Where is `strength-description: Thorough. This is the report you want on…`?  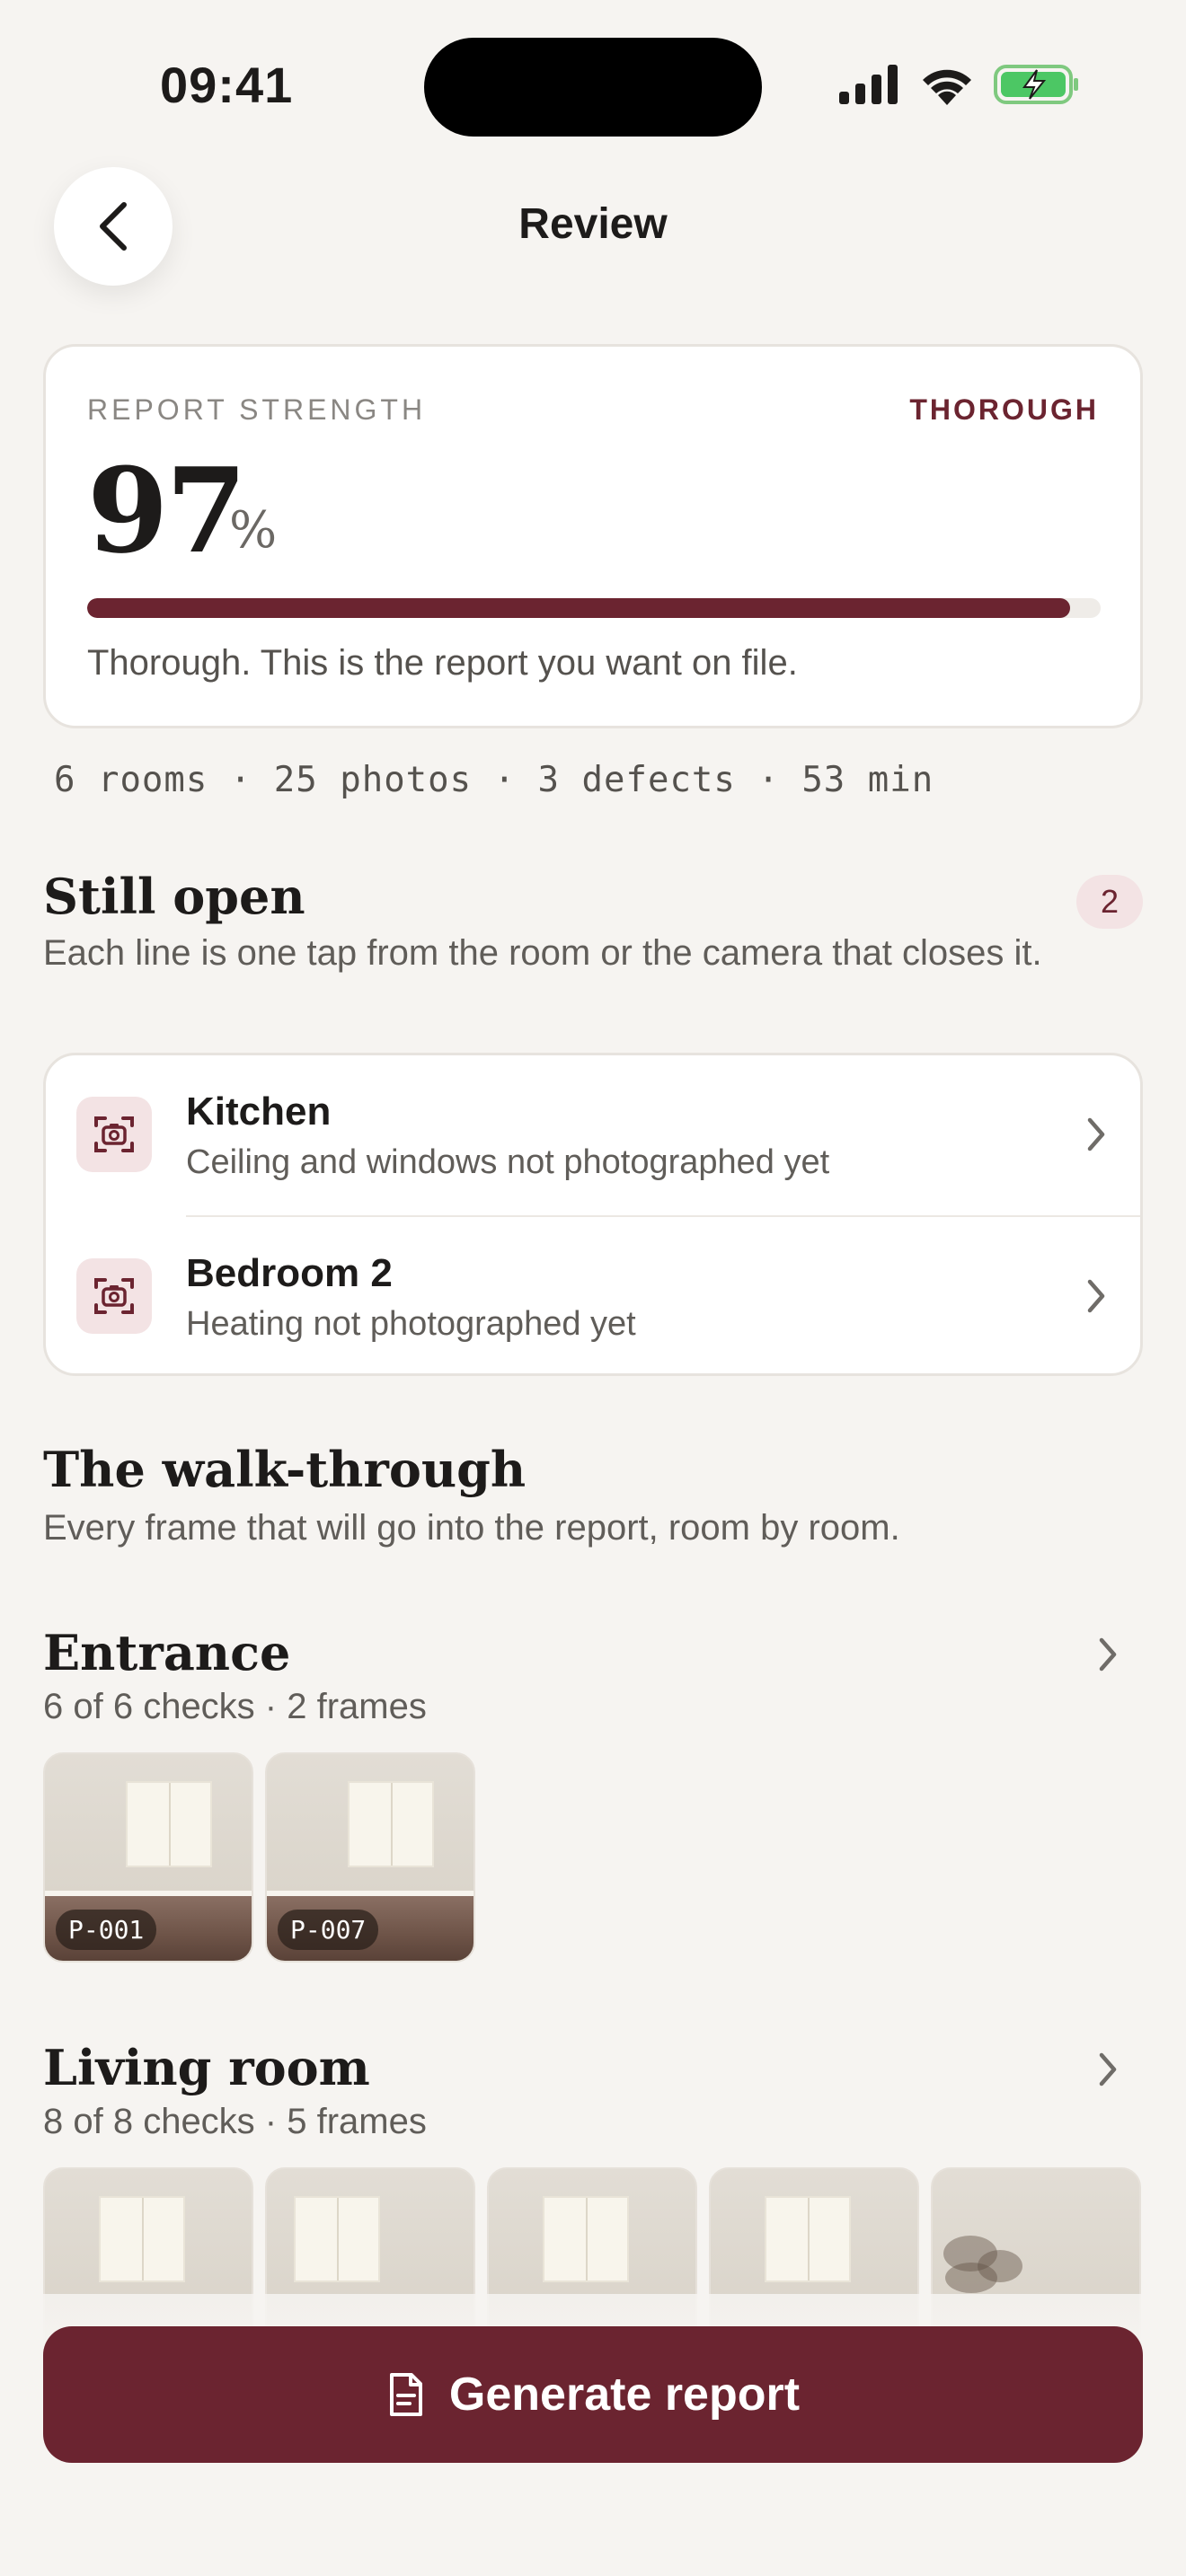
strength-description: Thorough. This is the report you want on… is located at coordinates (442, 663).